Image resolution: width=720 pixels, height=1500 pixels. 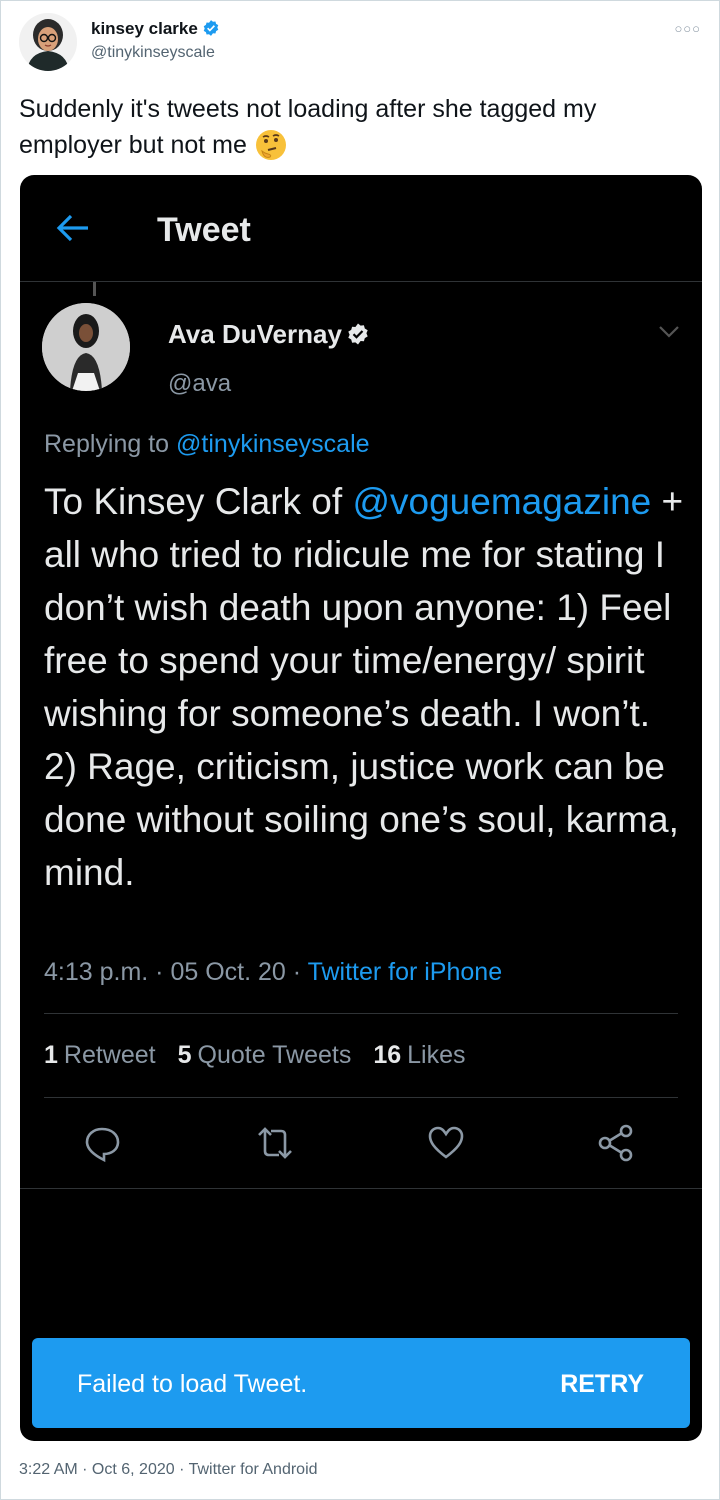 What do you see at coordinates (211, 30) in the screenshot?
I see `verified-badge-icon` at bounding box center [211, 30].